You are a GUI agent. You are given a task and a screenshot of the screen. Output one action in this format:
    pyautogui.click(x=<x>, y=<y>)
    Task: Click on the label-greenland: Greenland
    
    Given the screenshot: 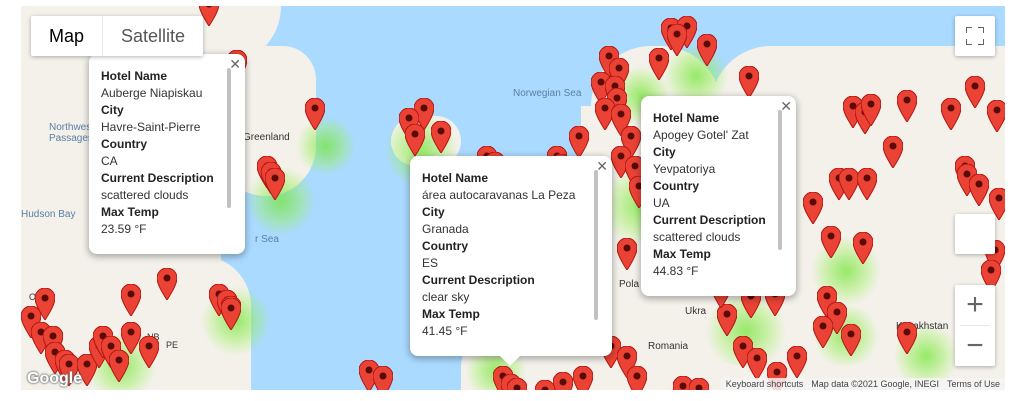 What is the action you would take?
    pyautogui.click(x=266, y=137)
    